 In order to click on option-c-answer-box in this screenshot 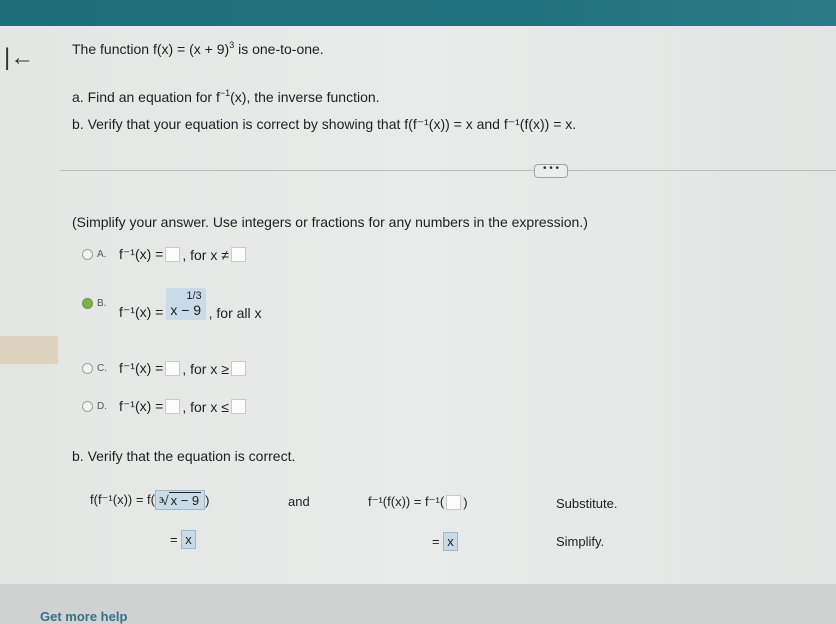, I will do `click(173, 368)`.